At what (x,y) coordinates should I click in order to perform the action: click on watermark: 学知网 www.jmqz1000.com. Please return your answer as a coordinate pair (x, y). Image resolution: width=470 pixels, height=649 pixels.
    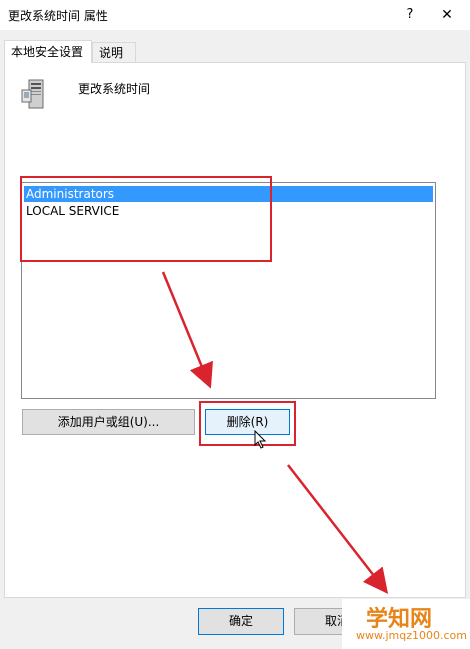
    Looking at the image, I should click on (406, 624).